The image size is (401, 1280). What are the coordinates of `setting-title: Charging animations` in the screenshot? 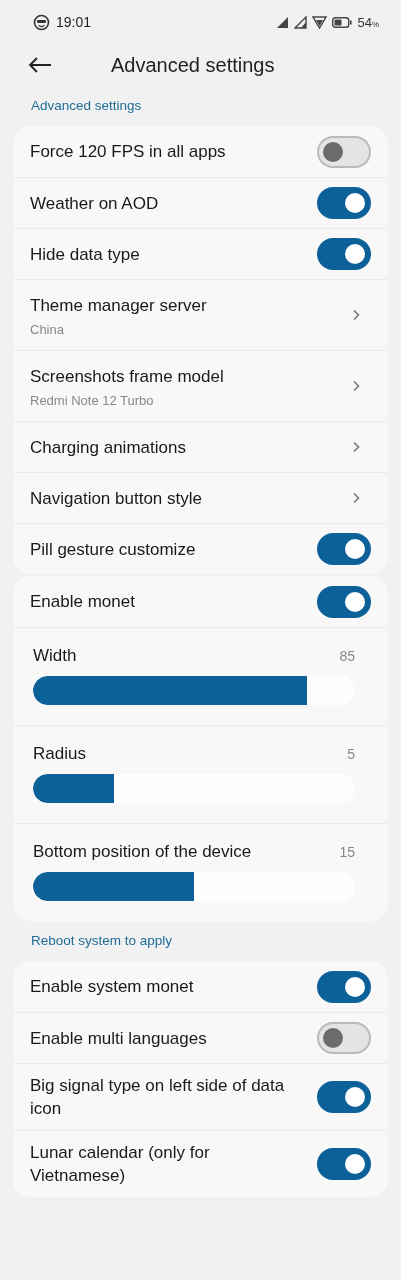 It's located at (108, 447).